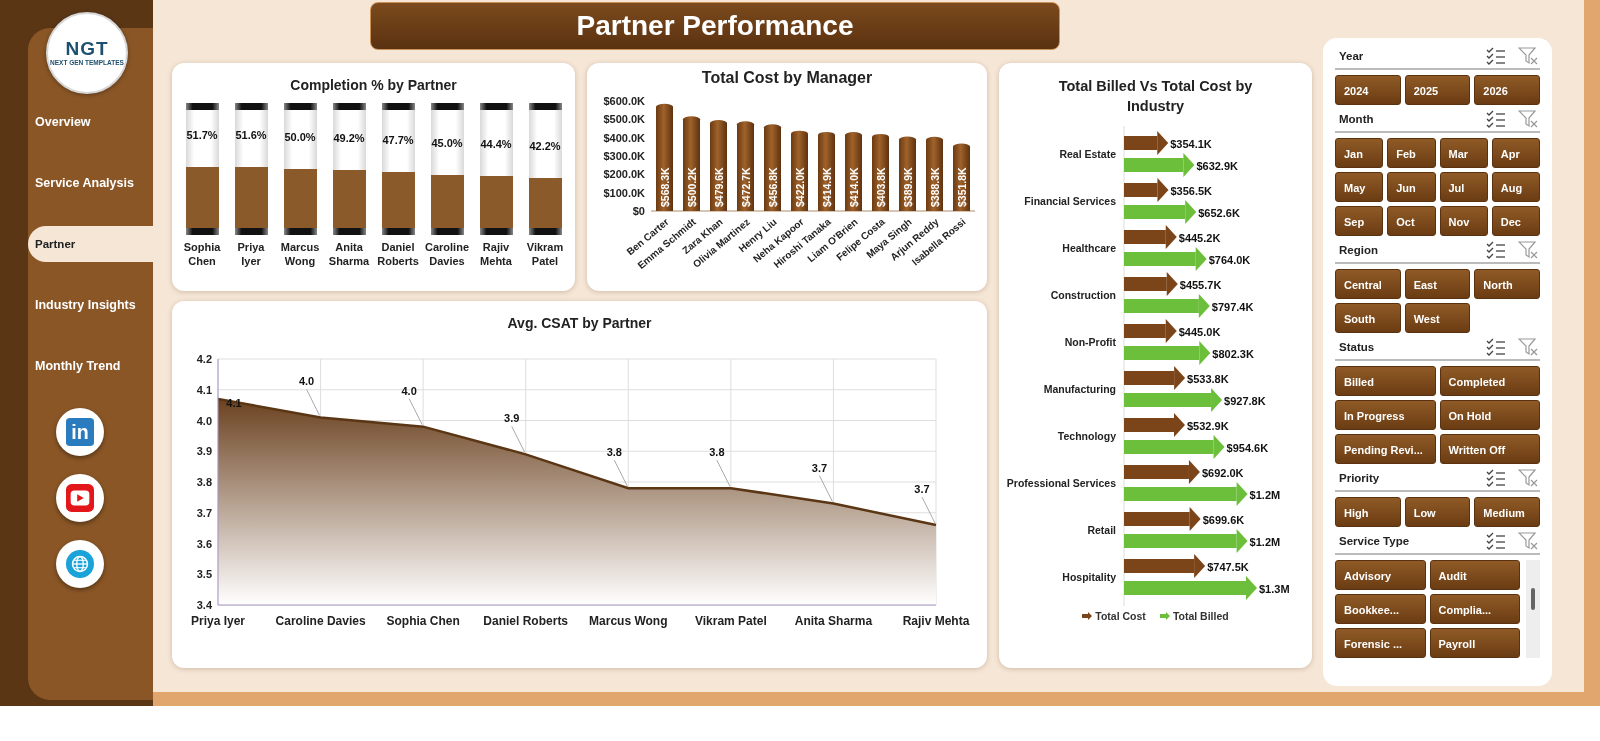 This screenshot has height=741, width=1600. I want to click on data-label: $403.8K, so click(880, 187).